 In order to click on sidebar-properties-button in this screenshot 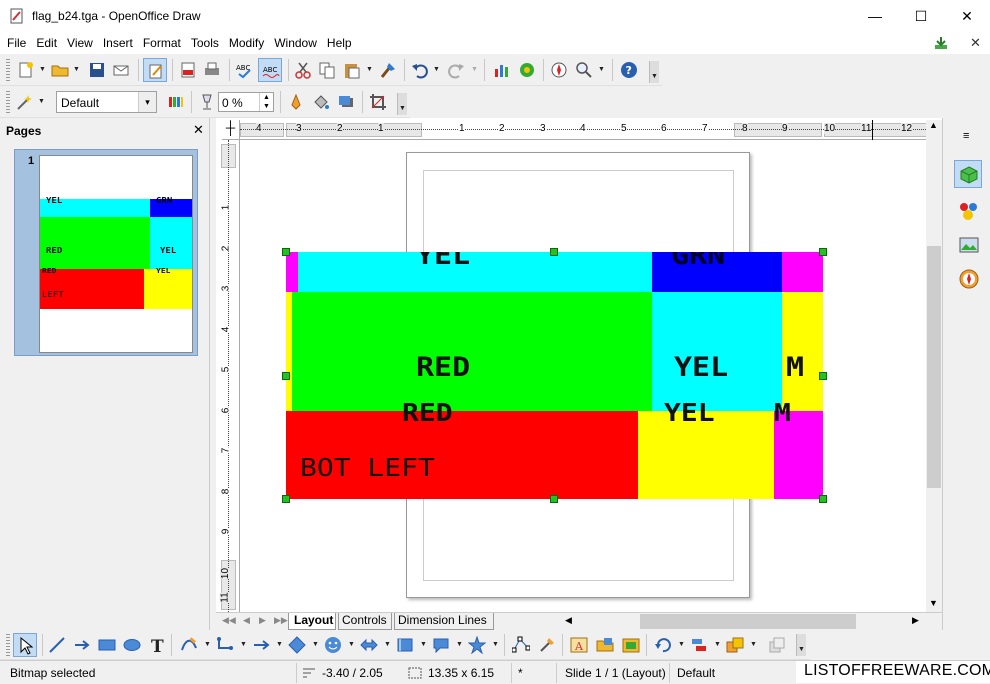, I will do `click(968, 174)`.